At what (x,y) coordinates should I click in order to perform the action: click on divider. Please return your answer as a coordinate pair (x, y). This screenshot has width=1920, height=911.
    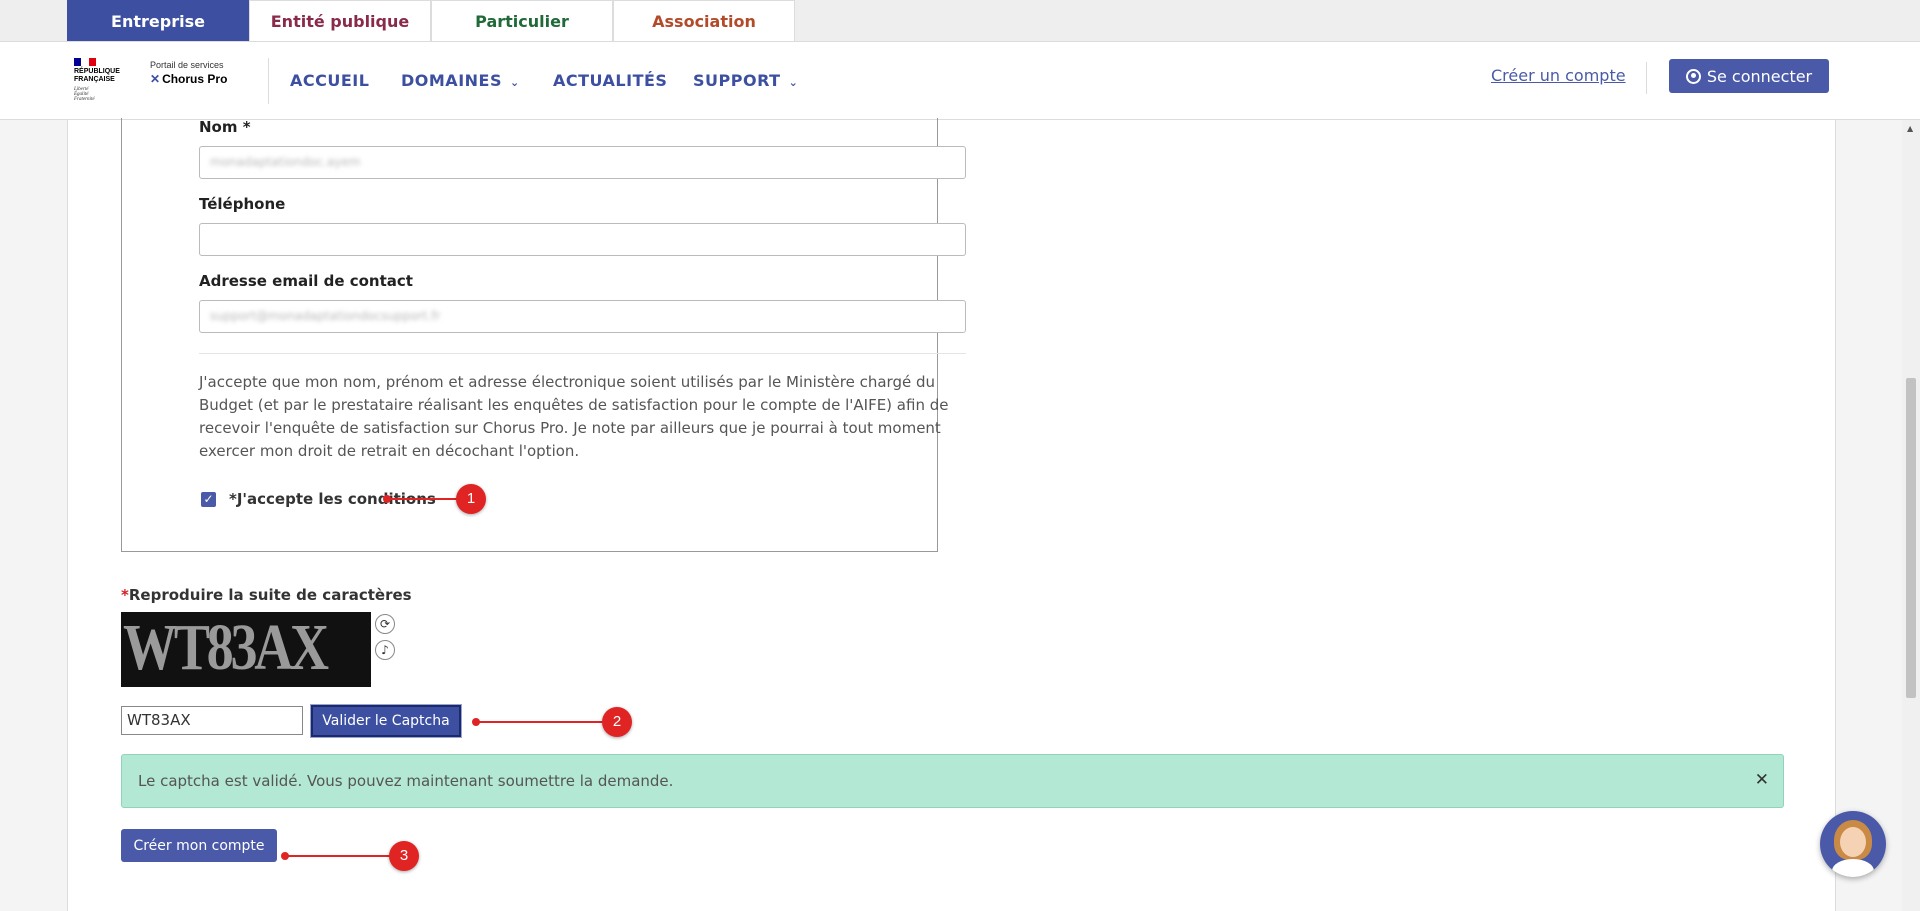
    Looking at the image, I should click on (582, 353).